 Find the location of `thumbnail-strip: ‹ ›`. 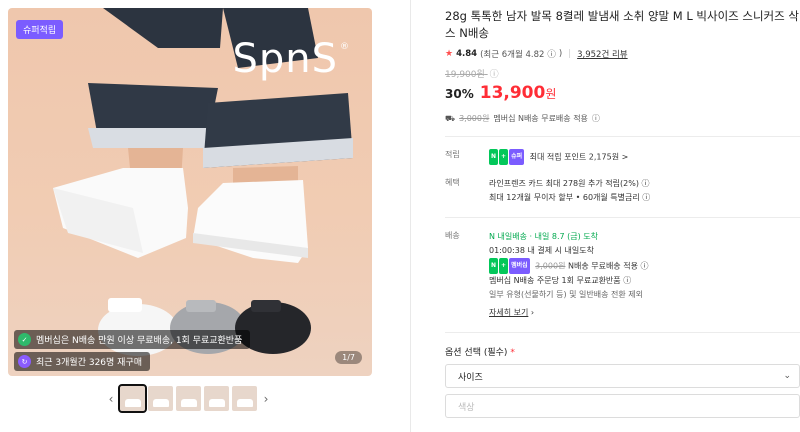

thumbnail-strip: ‹ › is located at coordinates (188, 398).